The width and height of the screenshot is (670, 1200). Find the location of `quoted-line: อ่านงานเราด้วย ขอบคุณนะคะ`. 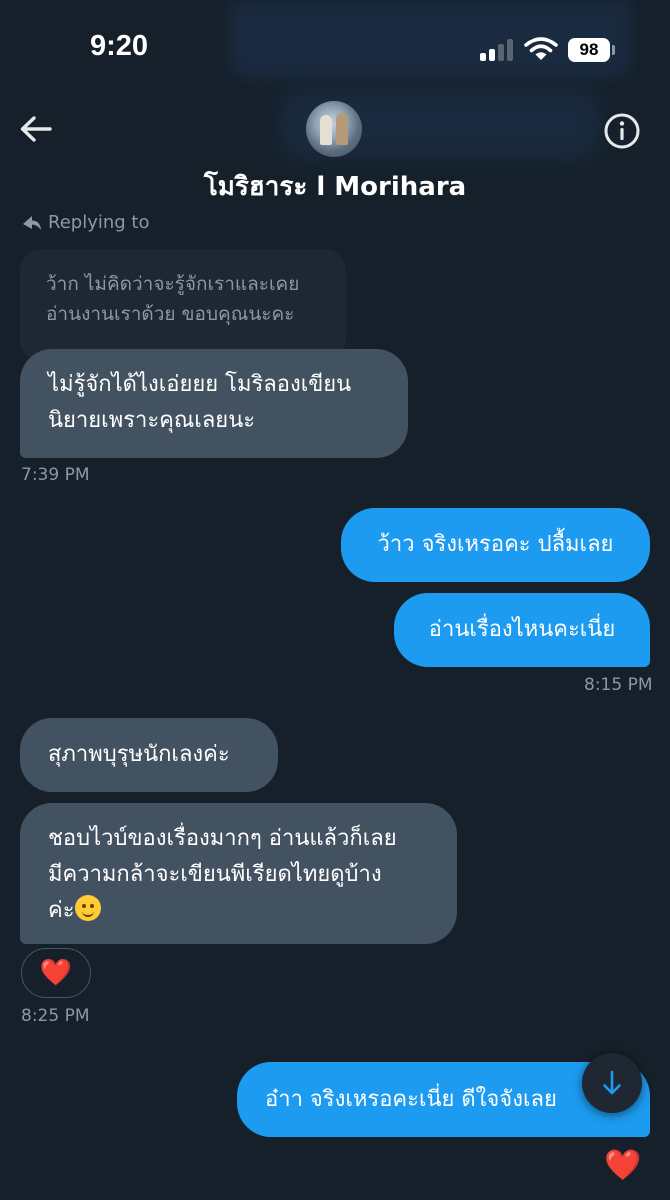

quoted-line: อ่านงานเราด้วย ขอบคุณนะคะ is located at coordinates (170, 314).